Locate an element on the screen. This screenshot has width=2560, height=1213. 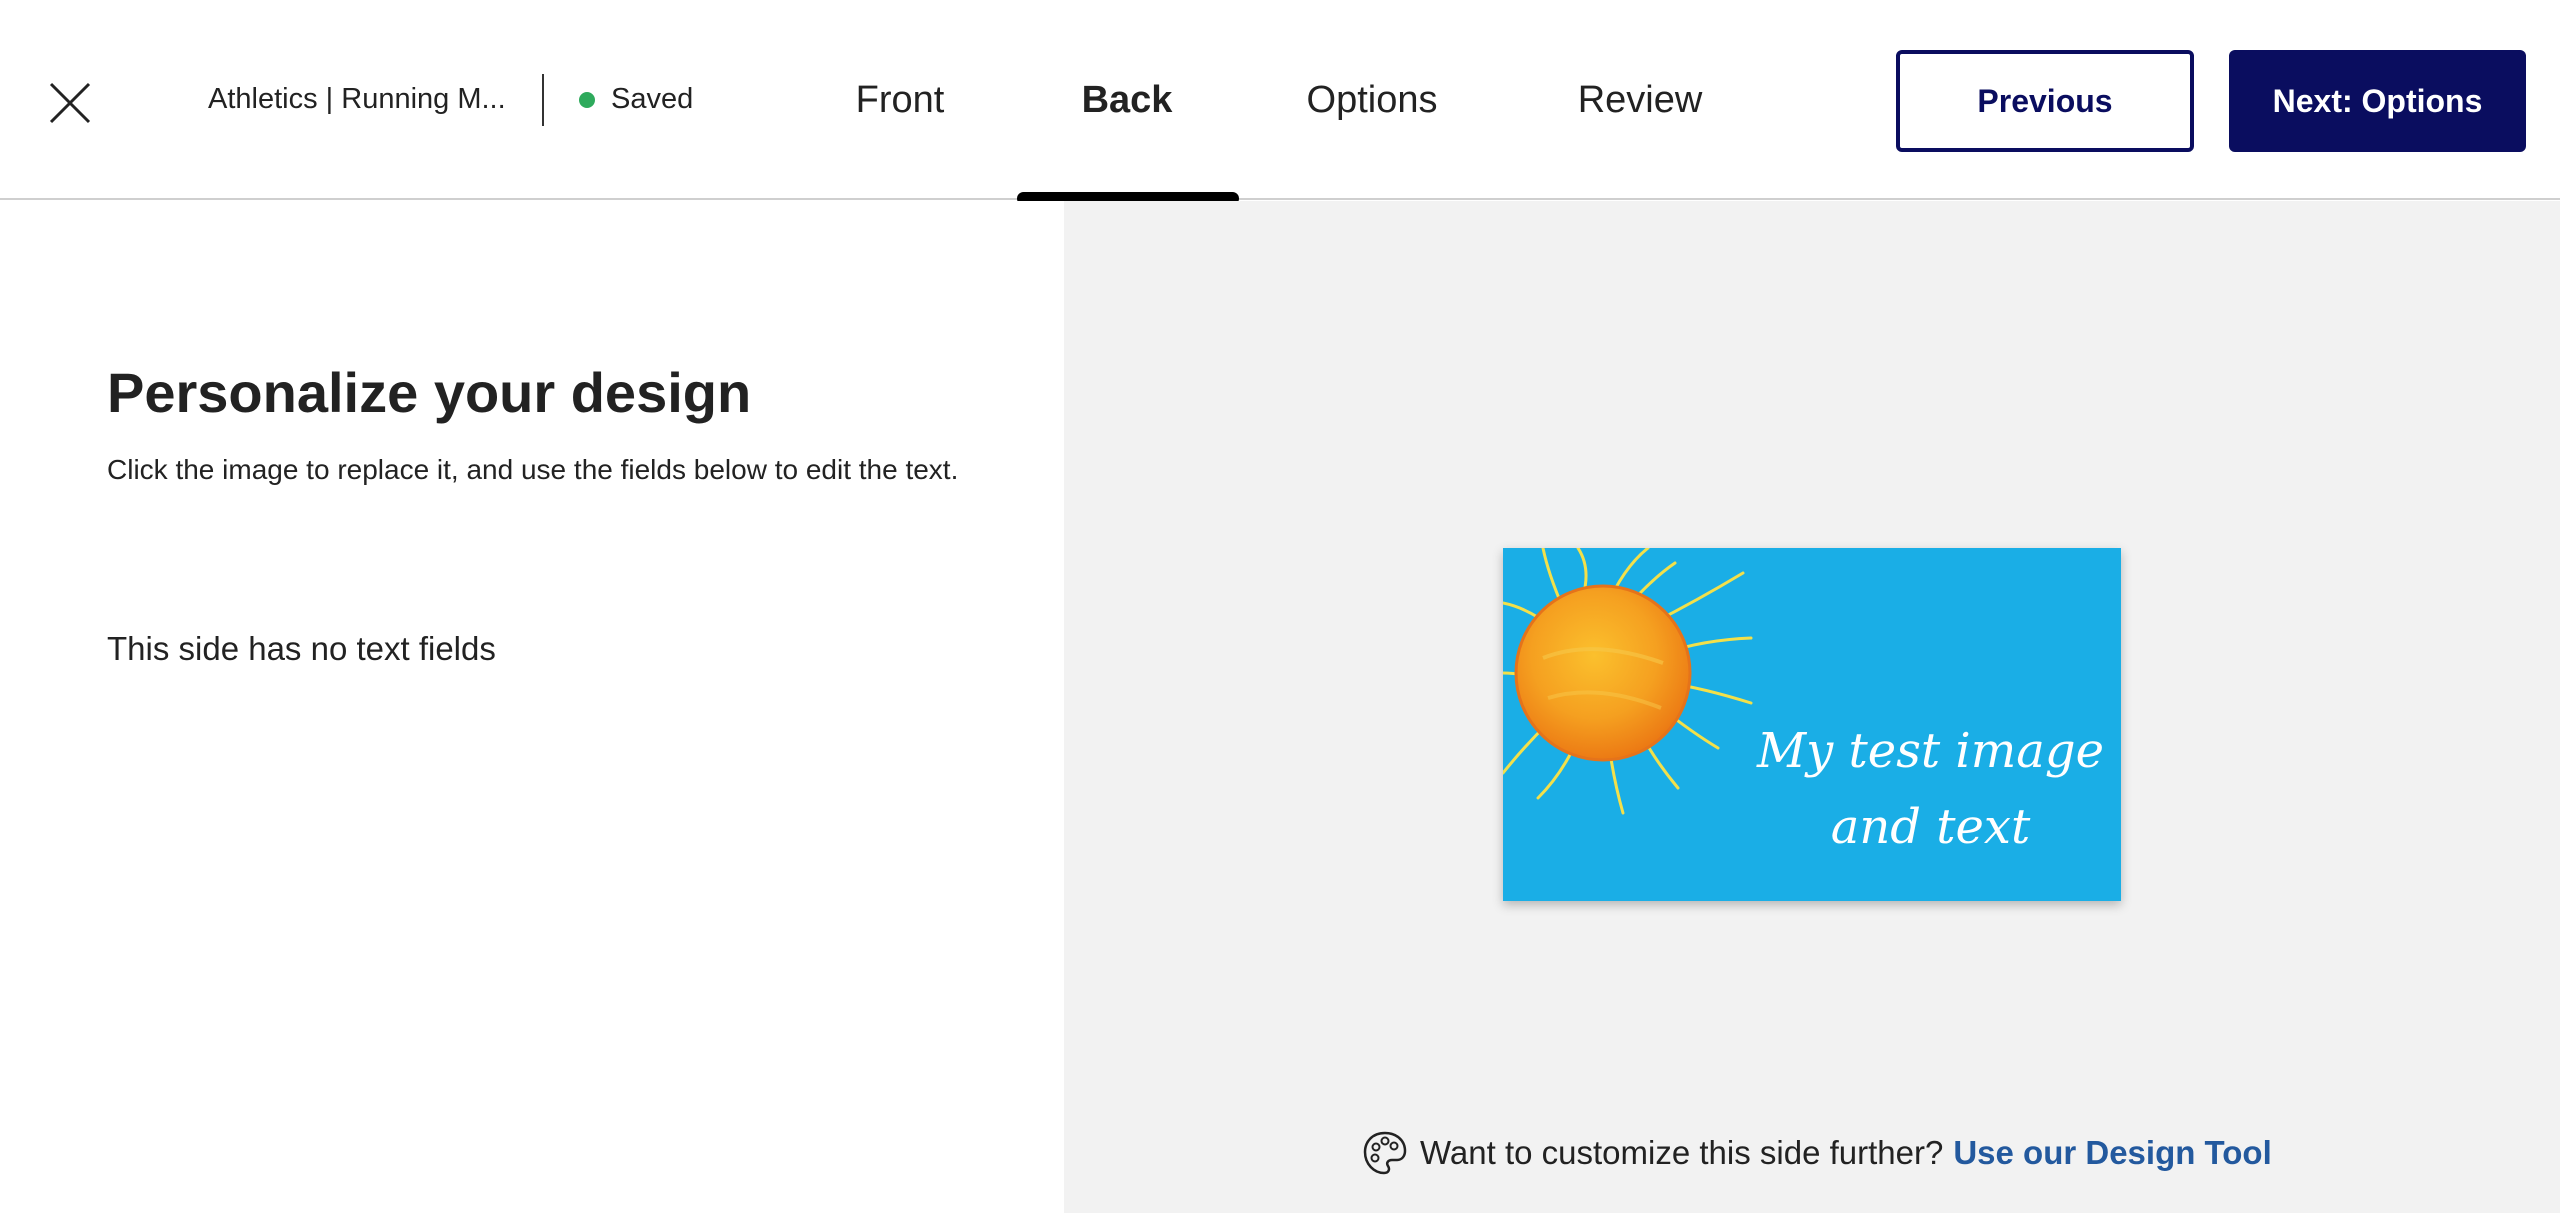
close-button is located at coordinates (70, 103).